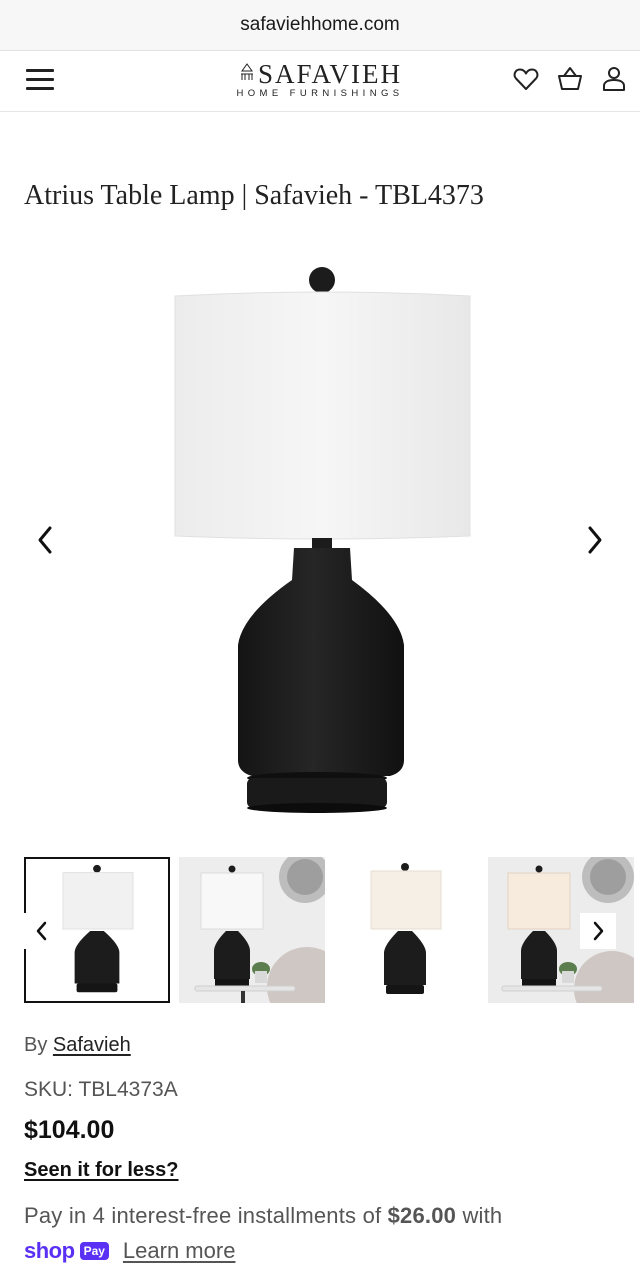 The width and height of the screenshot is (640, 1270). I want to click on product-price: $104.00, so click(69, 1130).